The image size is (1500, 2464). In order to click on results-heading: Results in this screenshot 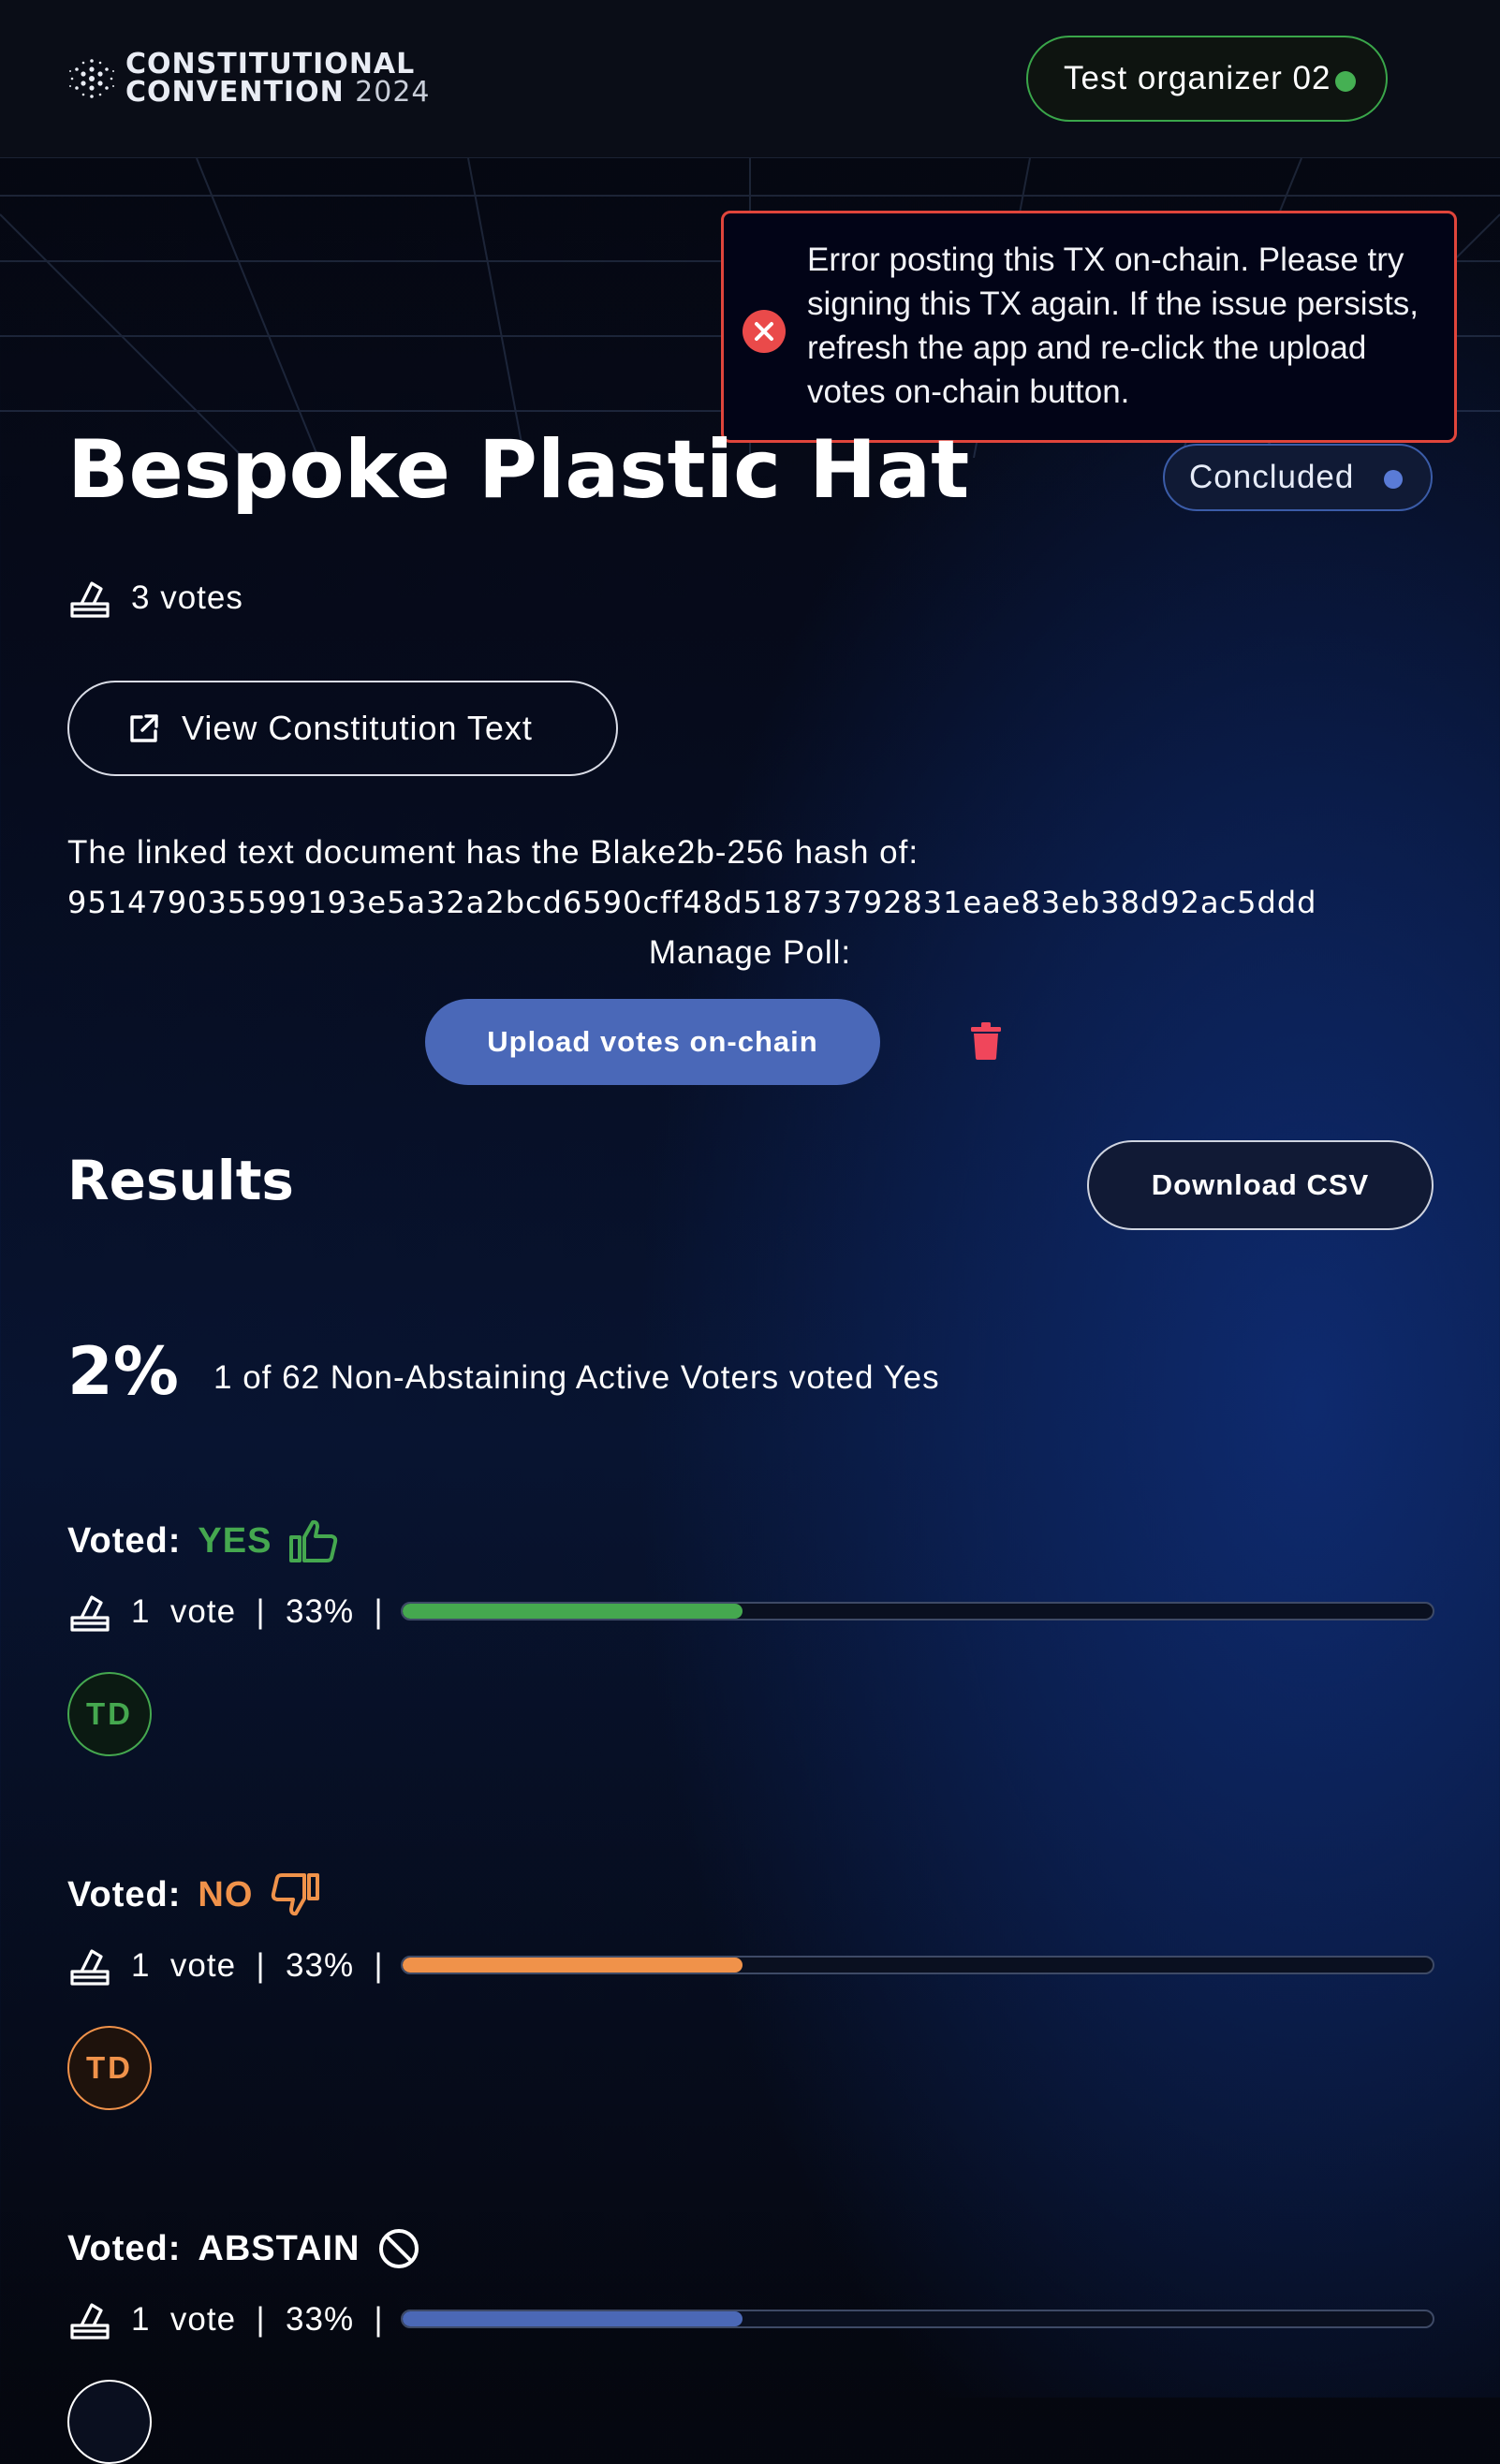, I will do `click(180, 1180)`.